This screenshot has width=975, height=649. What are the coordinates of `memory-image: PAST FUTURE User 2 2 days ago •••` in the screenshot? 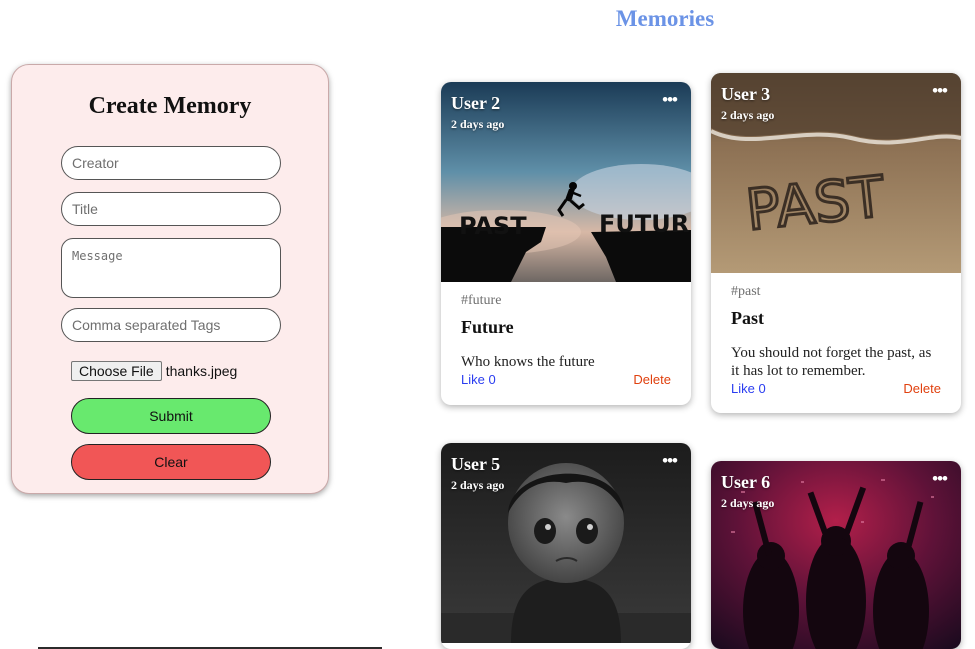 It's located at (566, 182).